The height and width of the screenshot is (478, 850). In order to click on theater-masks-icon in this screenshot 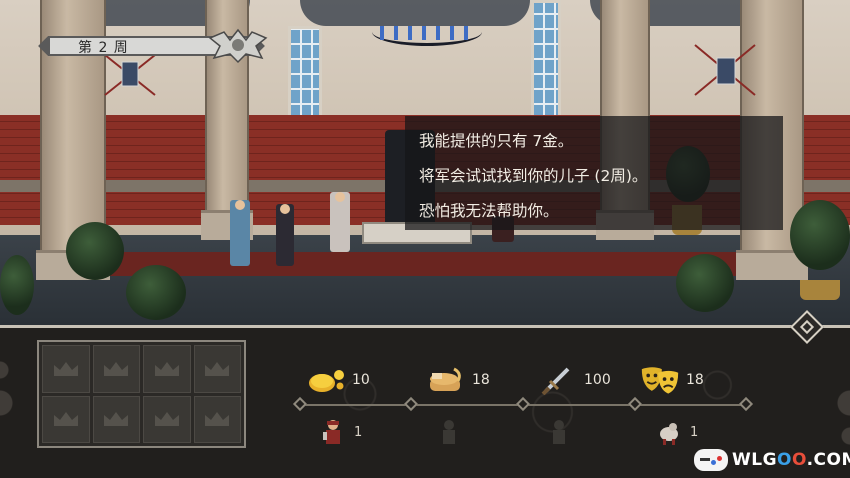, I will do `click(660, 380)`.